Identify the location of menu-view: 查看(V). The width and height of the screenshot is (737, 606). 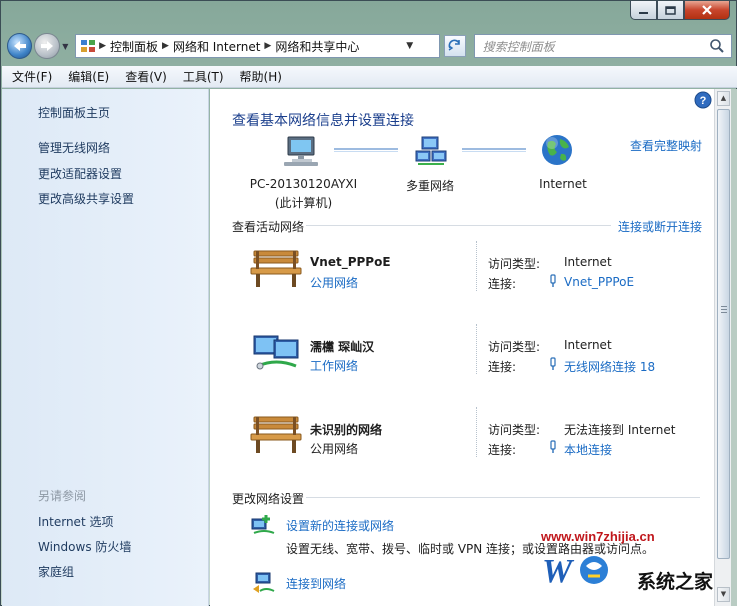
(146, 76).